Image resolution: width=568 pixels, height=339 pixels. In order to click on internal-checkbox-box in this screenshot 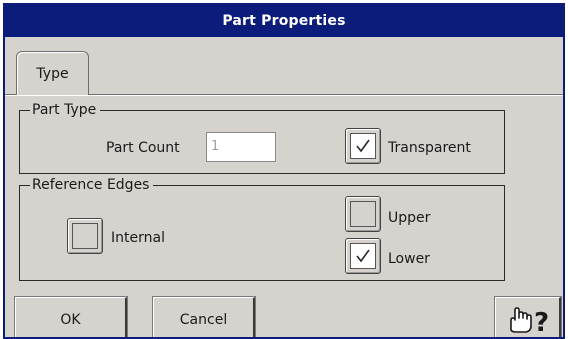, I will do `click(85, 236)`.